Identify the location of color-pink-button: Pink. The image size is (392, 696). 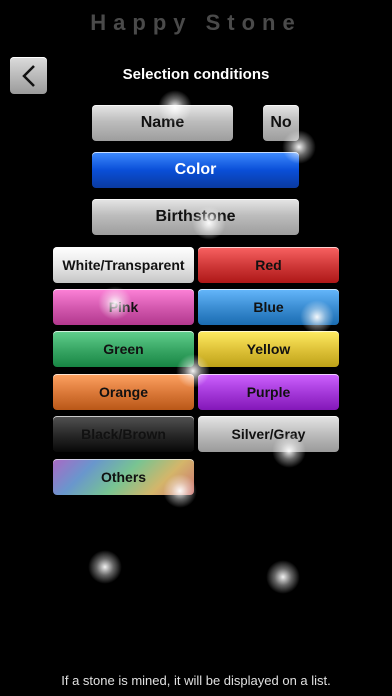
(123, 307).